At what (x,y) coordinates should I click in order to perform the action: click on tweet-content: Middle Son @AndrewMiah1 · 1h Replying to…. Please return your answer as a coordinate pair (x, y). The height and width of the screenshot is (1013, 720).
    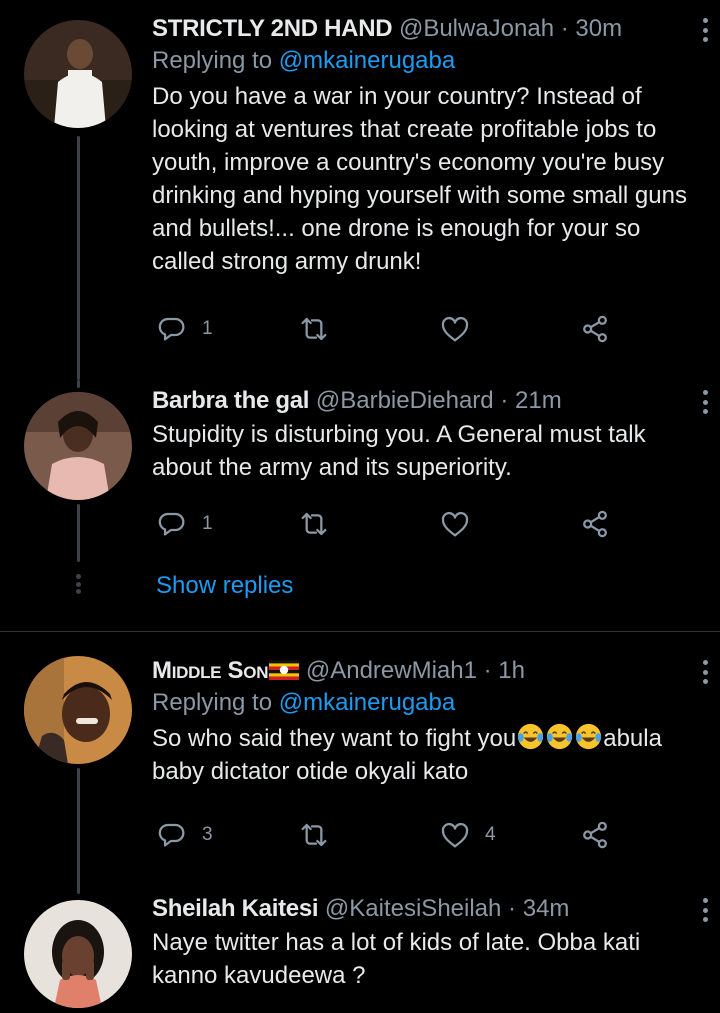
    Looking at the image, I should click on (430, 722).